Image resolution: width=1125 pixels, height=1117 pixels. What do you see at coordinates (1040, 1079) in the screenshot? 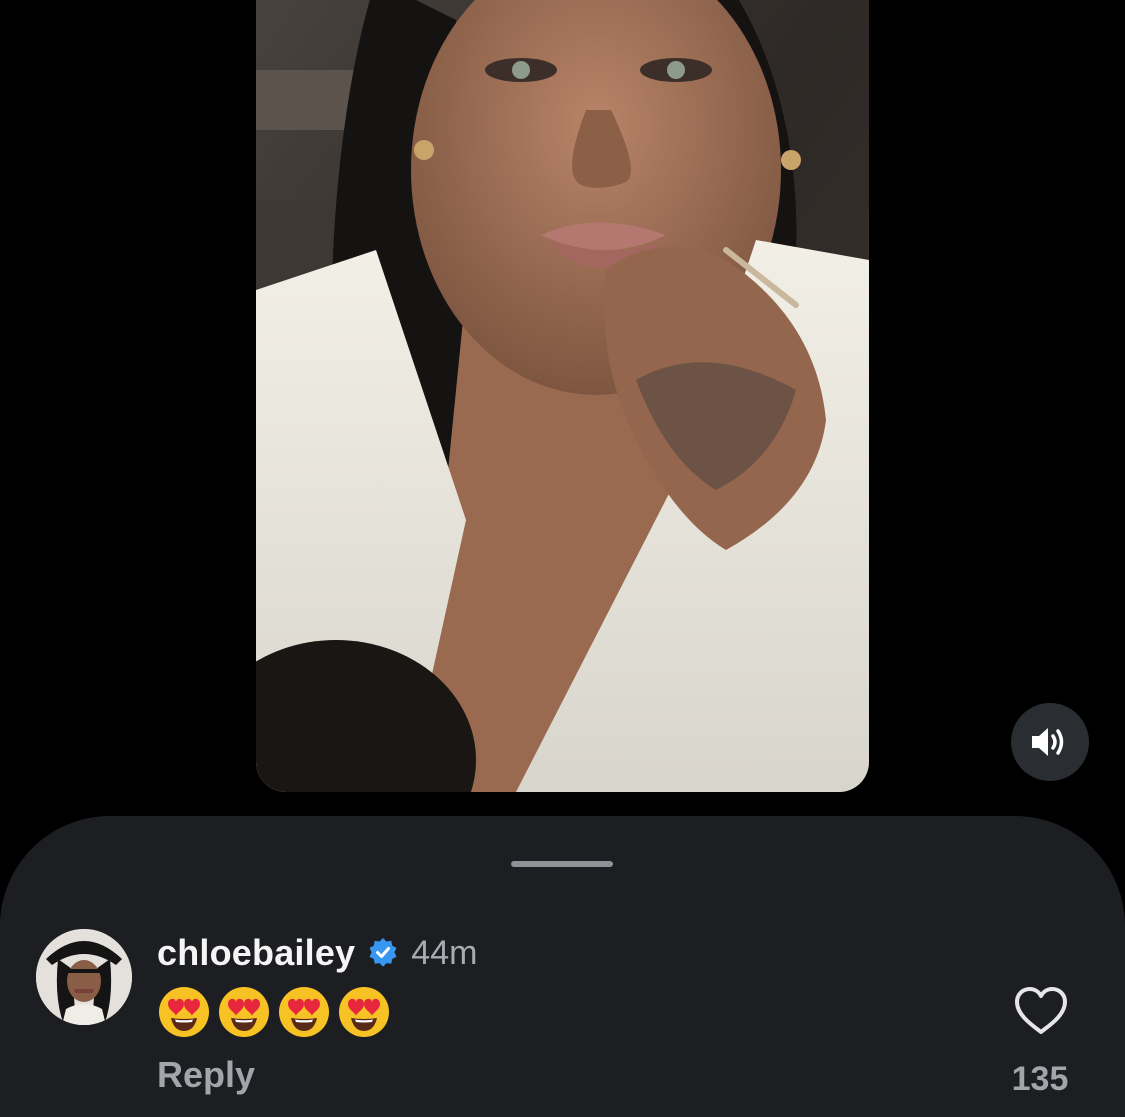
I see `like-count: 135` at bounding box center [1040, 1079].